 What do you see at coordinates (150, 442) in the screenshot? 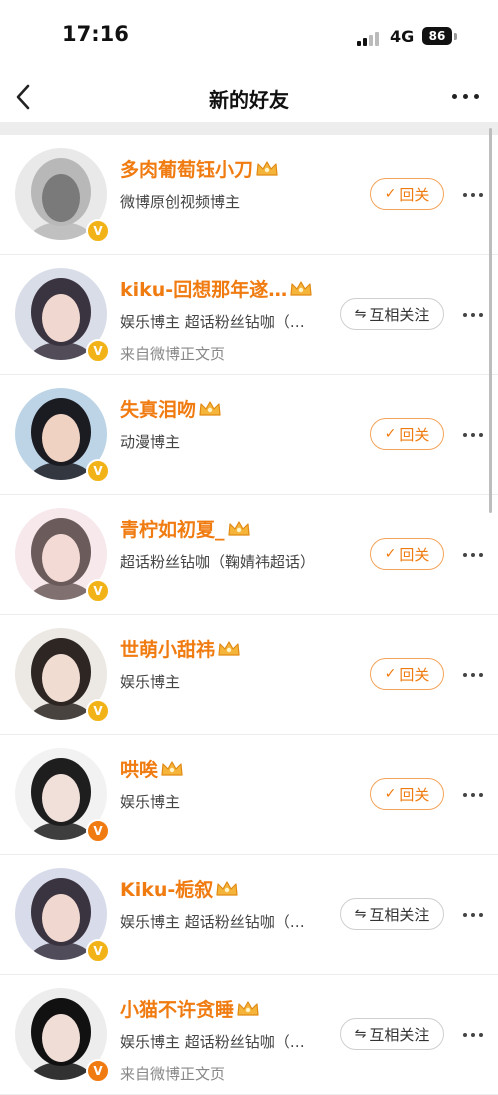
I see `user-description: 动漫博主` at bounding box center [150, 442].